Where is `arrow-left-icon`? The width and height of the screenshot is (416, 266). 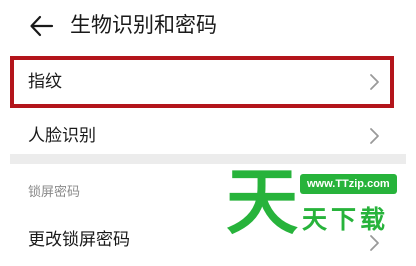 arrow-left-icon is located at coordinates (42, 26).